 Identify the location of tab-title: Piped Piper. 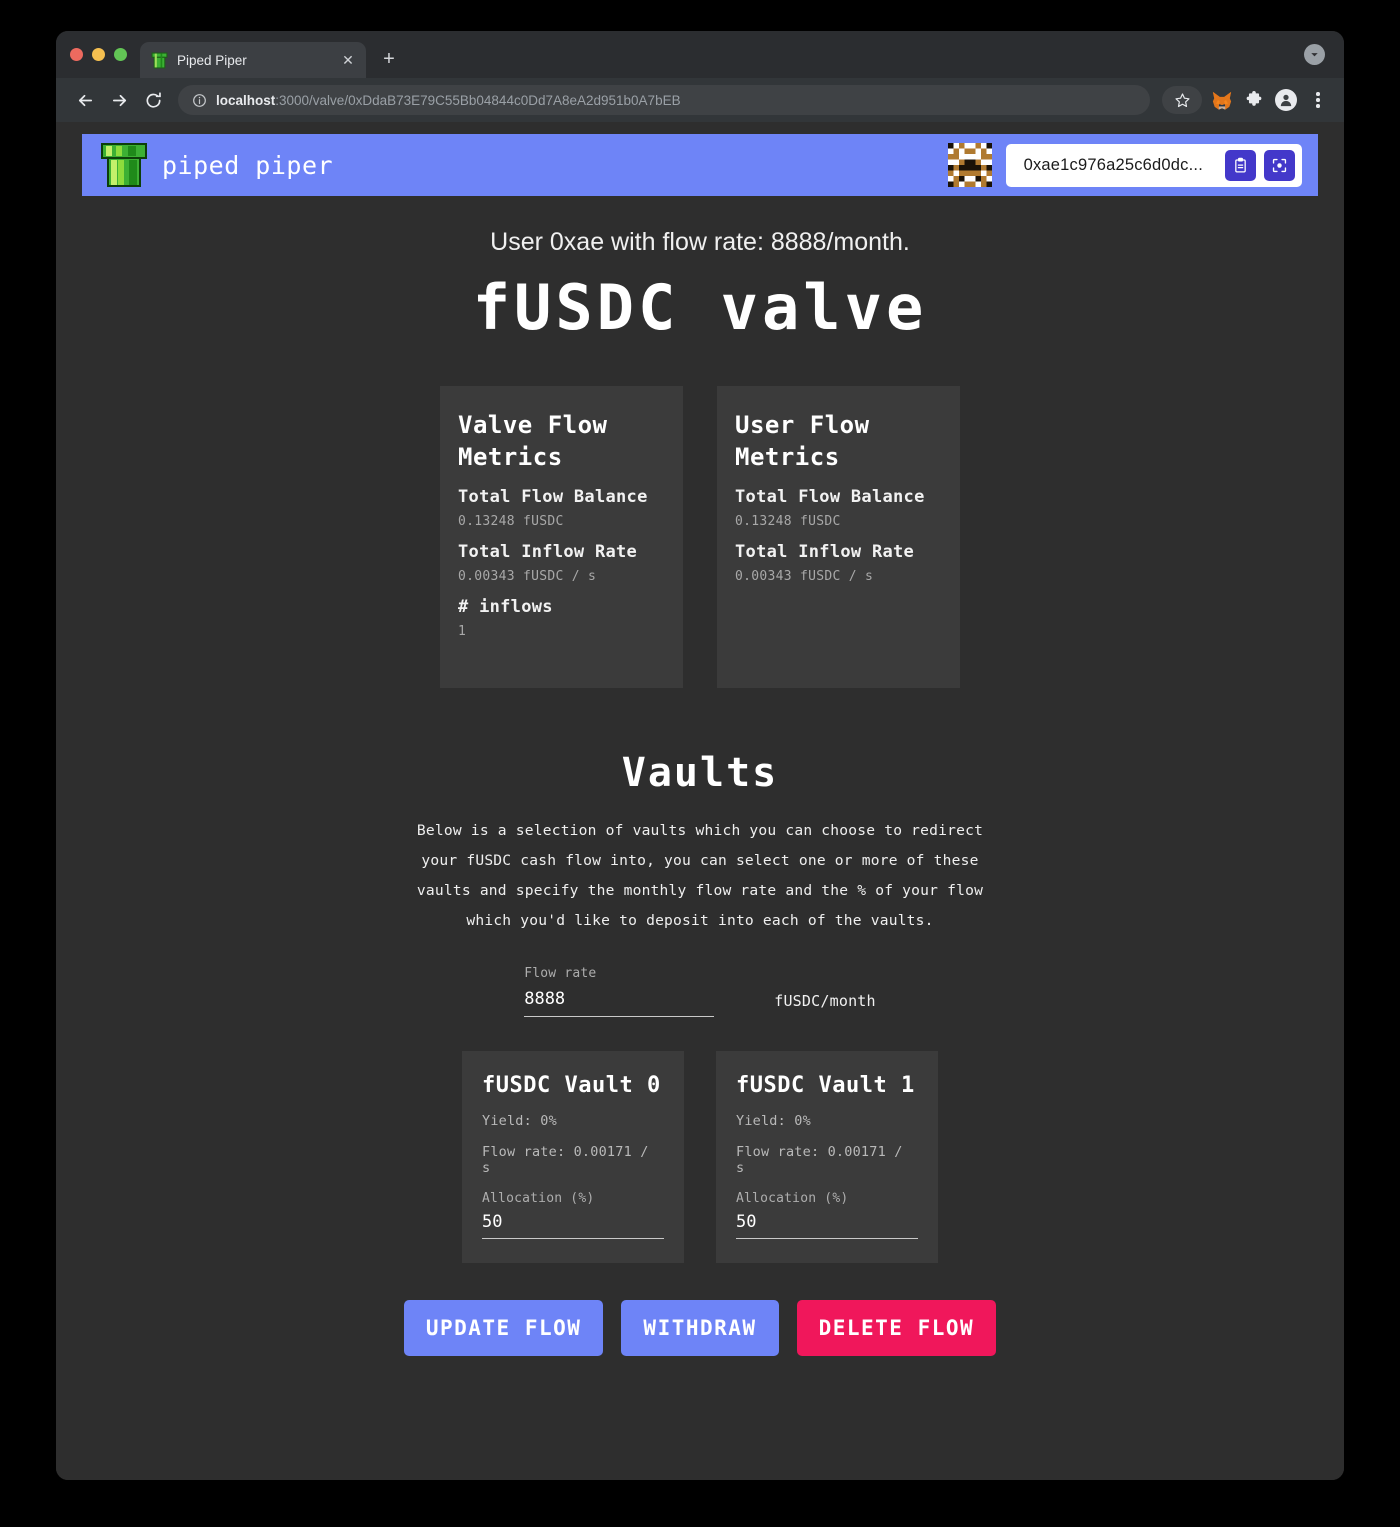
(212, 60).